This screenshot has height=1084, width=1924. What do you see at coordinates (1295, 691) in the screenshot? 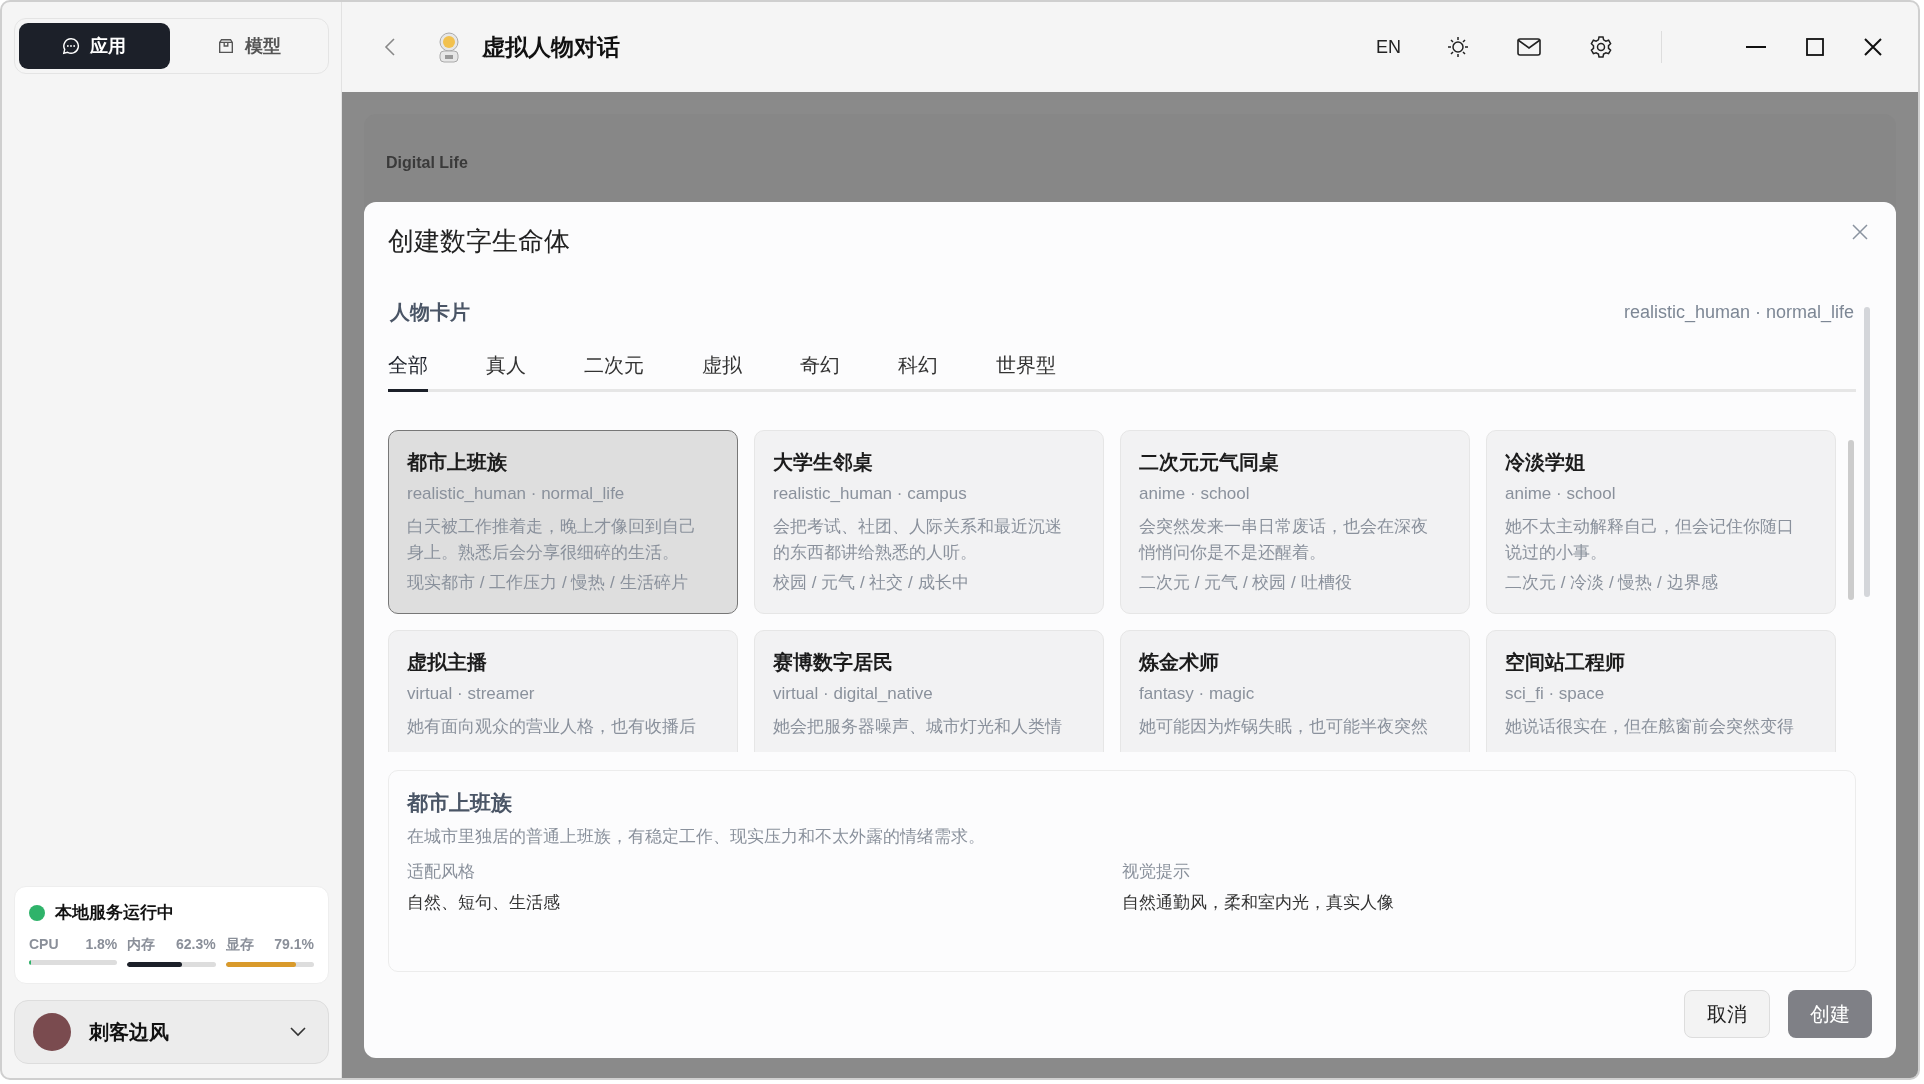
I see `character-card: 炼金术师 fantasy · magic 她可能因为炸锅失眠，也可能半夜突然` at bounding box center [1295, 691].